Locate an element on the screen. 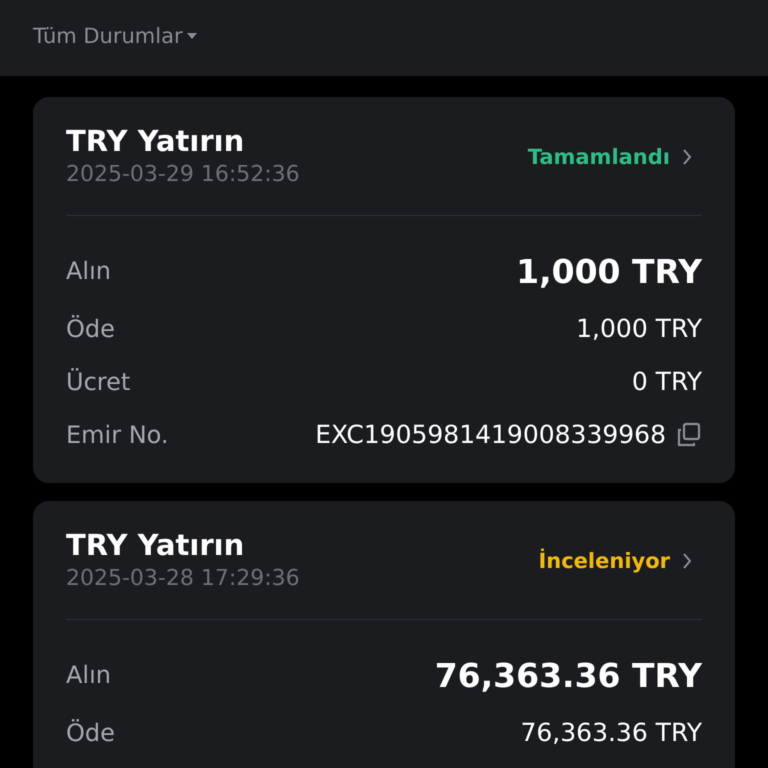  field-value: EXC1905981419008339968 is located at coordinates (490, 434).